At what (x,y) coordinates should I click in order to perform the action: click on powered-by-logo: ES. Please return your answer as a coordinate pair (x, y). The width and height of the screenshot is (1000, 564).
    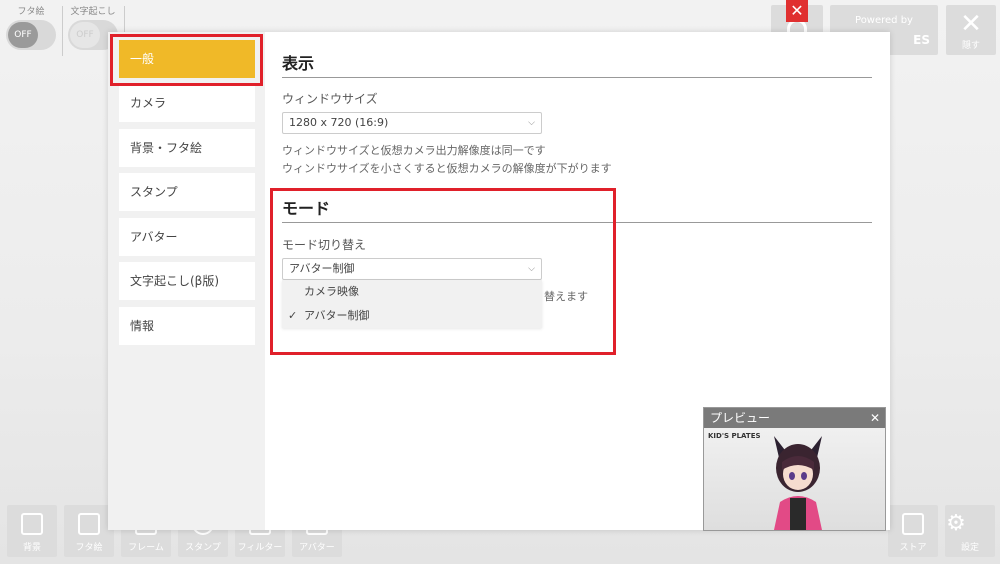
    Looking at the image, I should click on (921, 40).